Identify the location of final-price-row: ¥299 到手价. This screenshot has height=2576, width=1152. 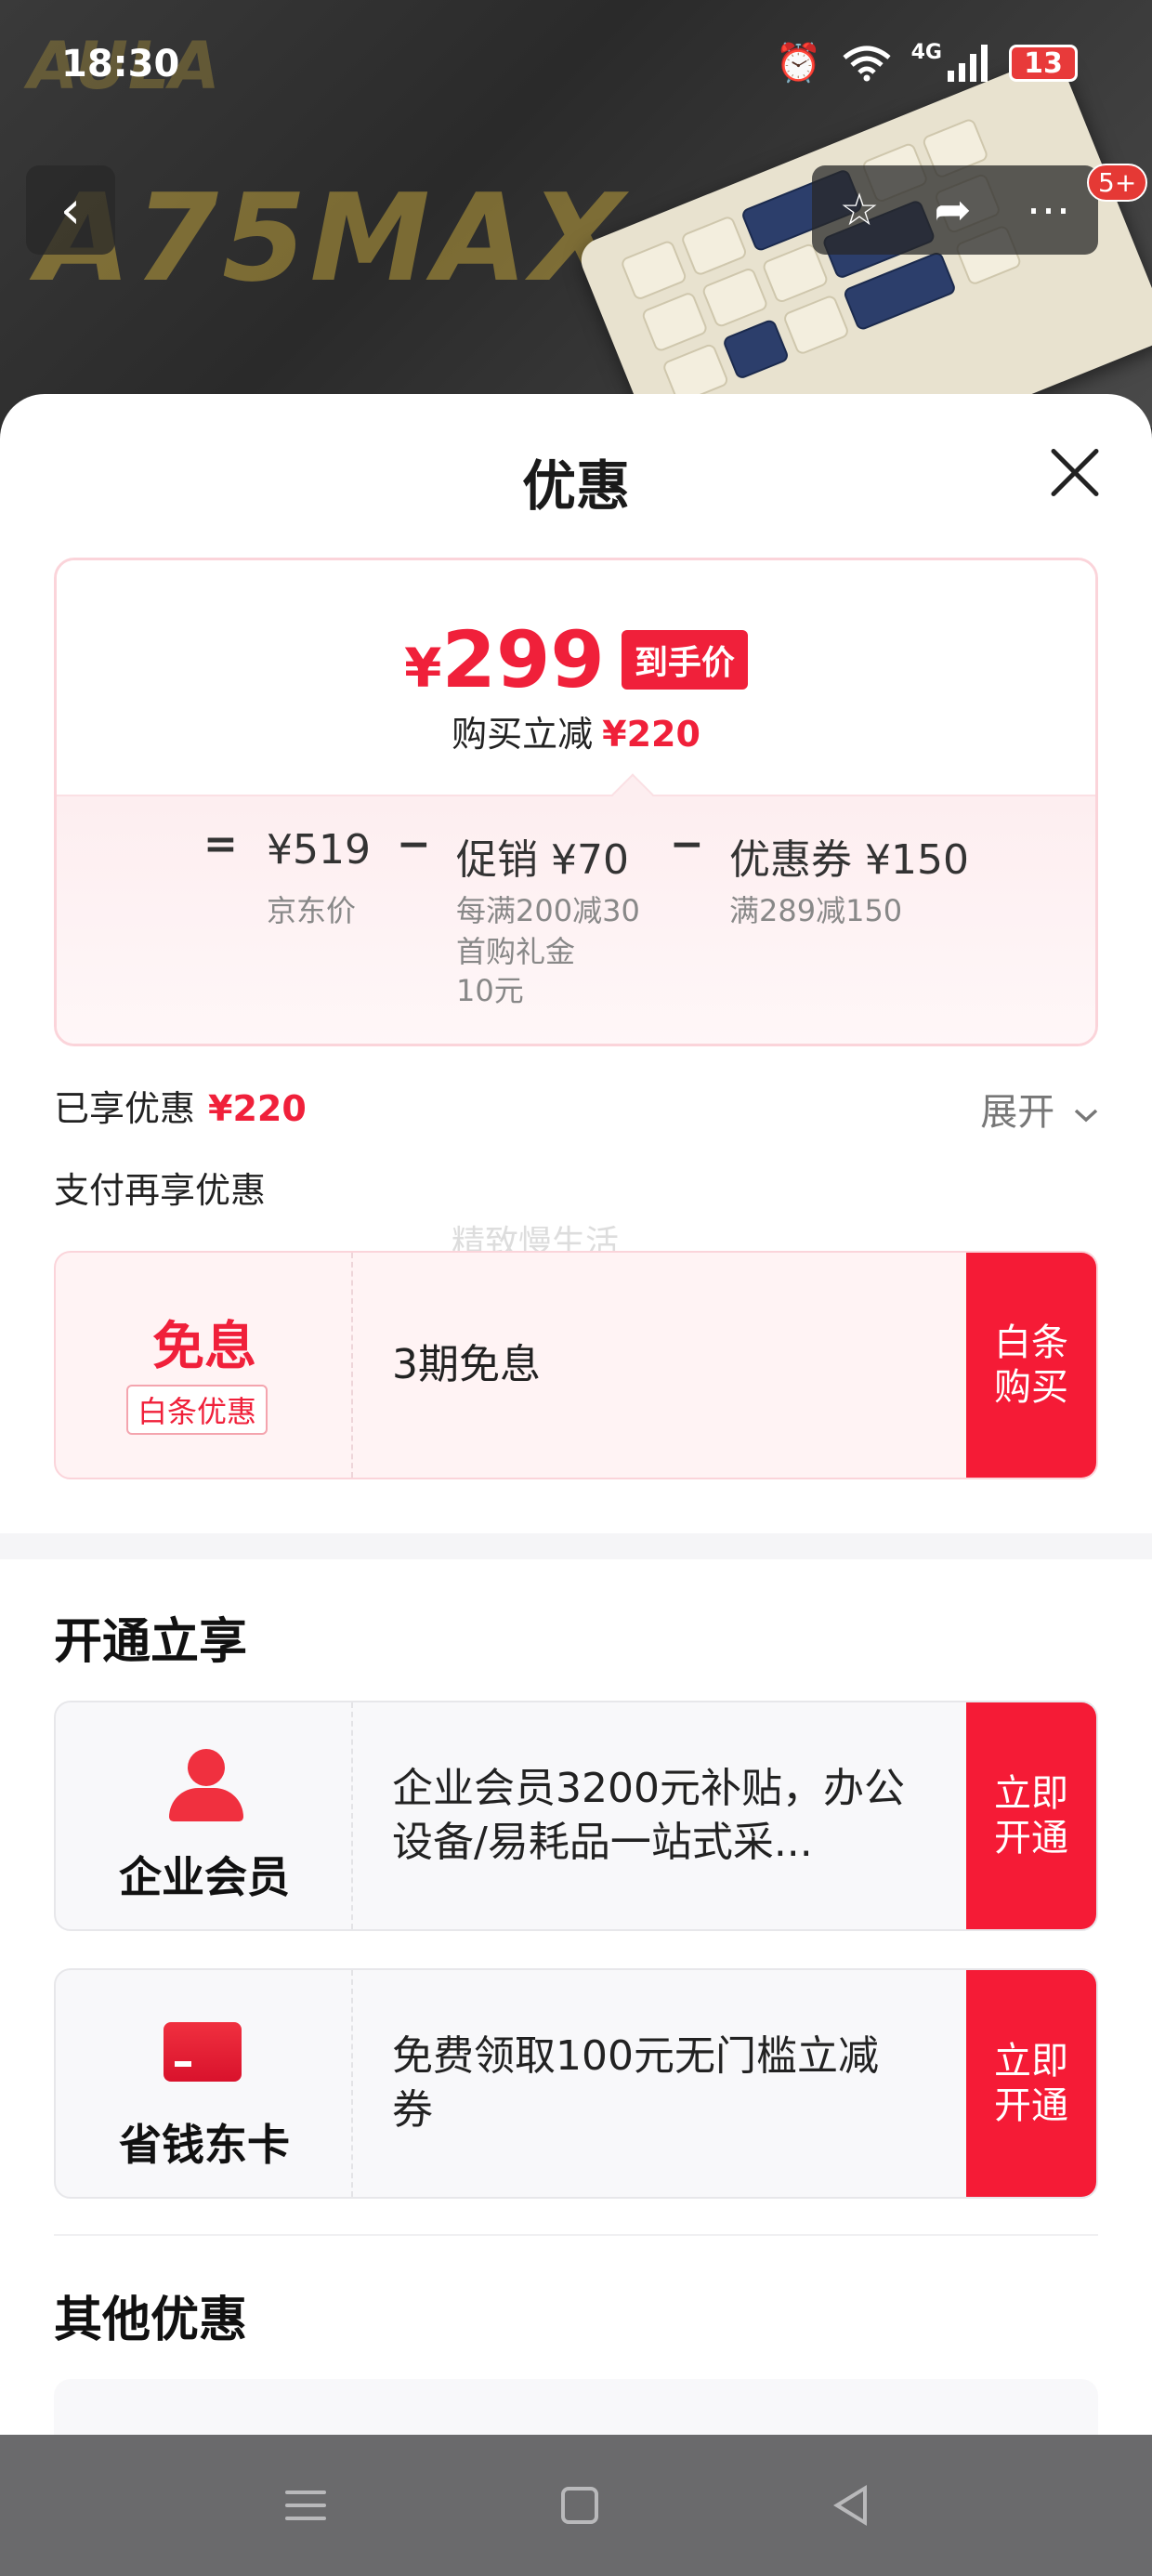
(576, 659).